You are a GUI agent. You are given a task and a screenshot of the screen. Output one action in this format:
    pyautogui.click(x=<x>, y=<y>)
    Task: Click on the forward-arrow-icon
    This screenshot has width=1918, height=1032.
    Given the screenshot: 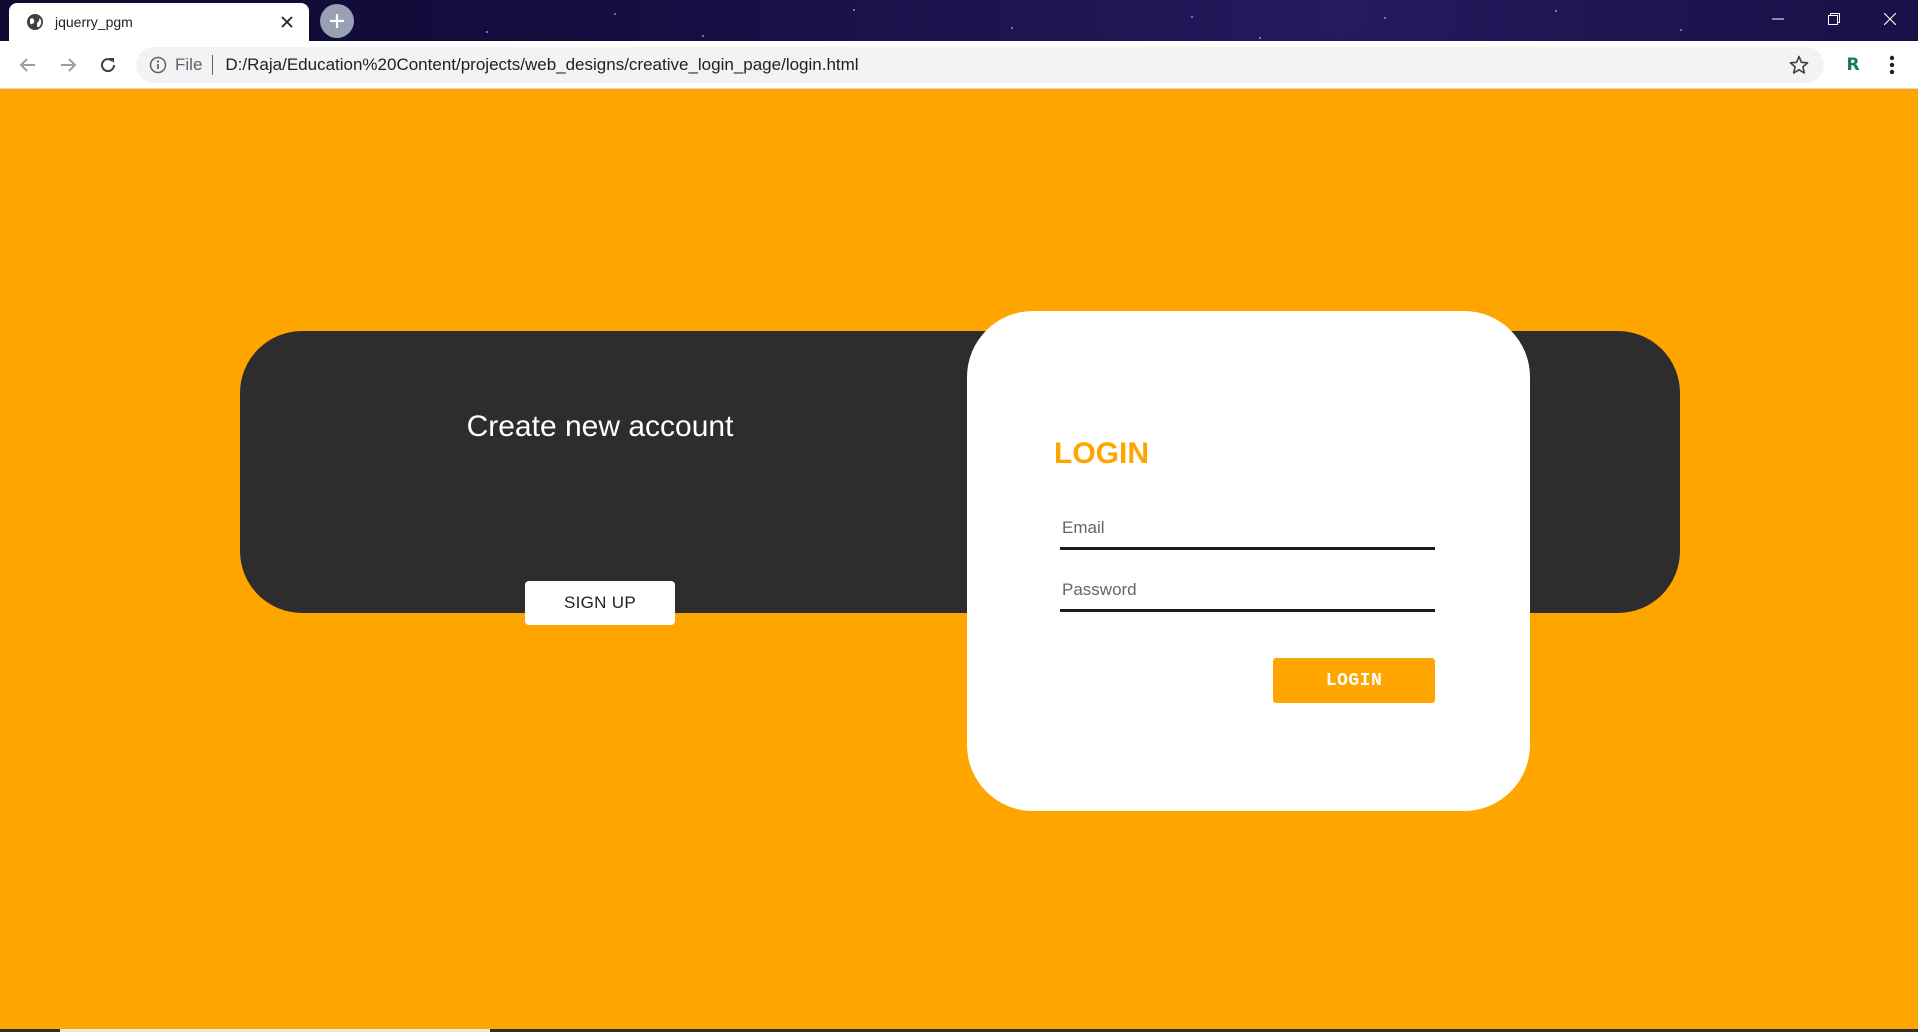 What is the action you would take?
    pyautogui.click(x=68, y=65)
    